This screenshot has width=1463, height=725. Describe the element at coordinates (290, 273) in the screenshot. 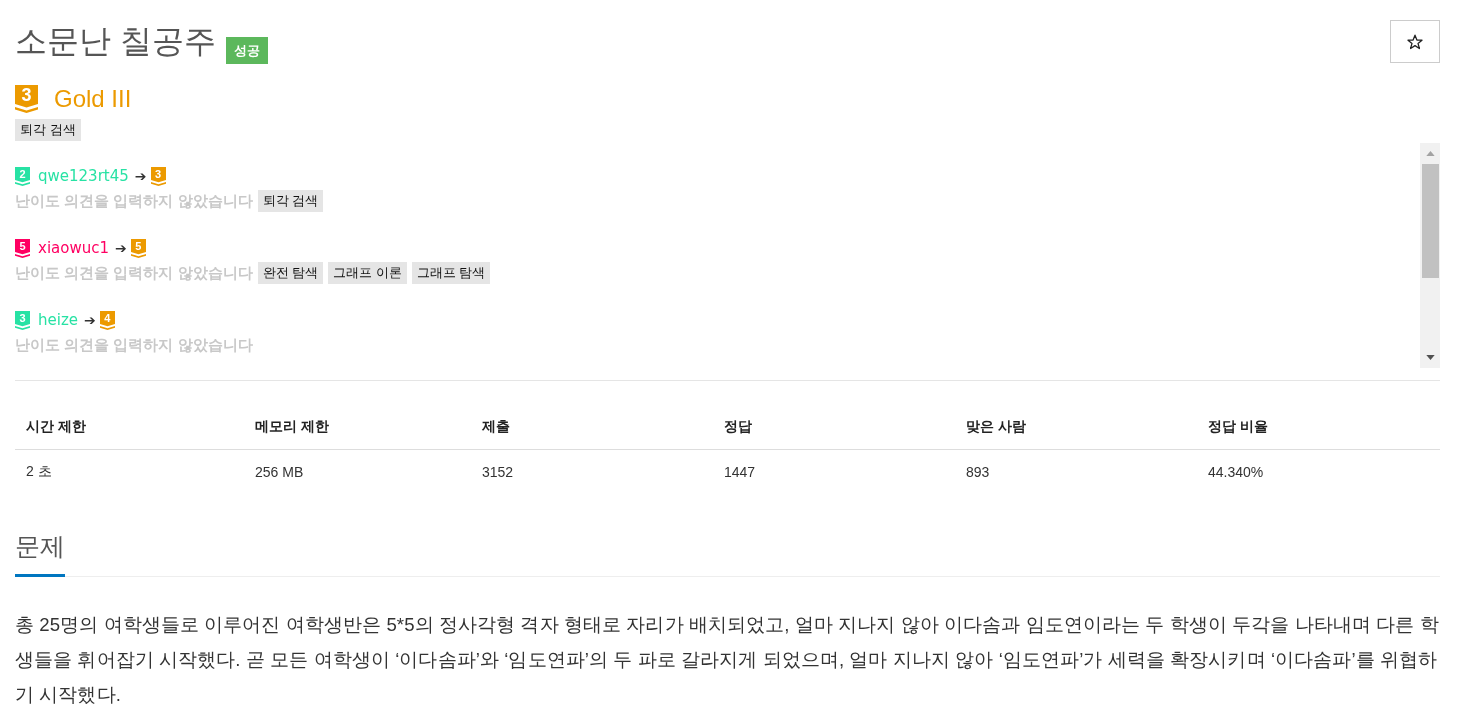

I see `algorithm-tag: 완전 탐색` at that location.